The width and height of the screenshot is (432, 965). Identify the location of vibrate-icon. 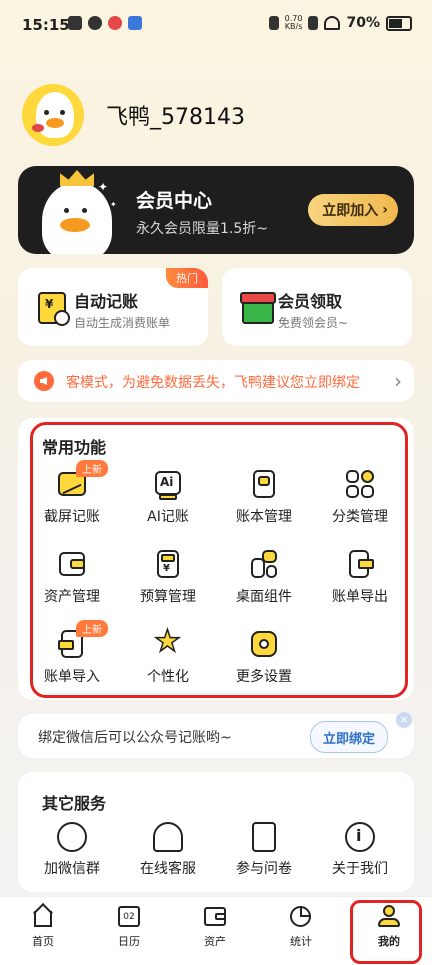
(273, 23).